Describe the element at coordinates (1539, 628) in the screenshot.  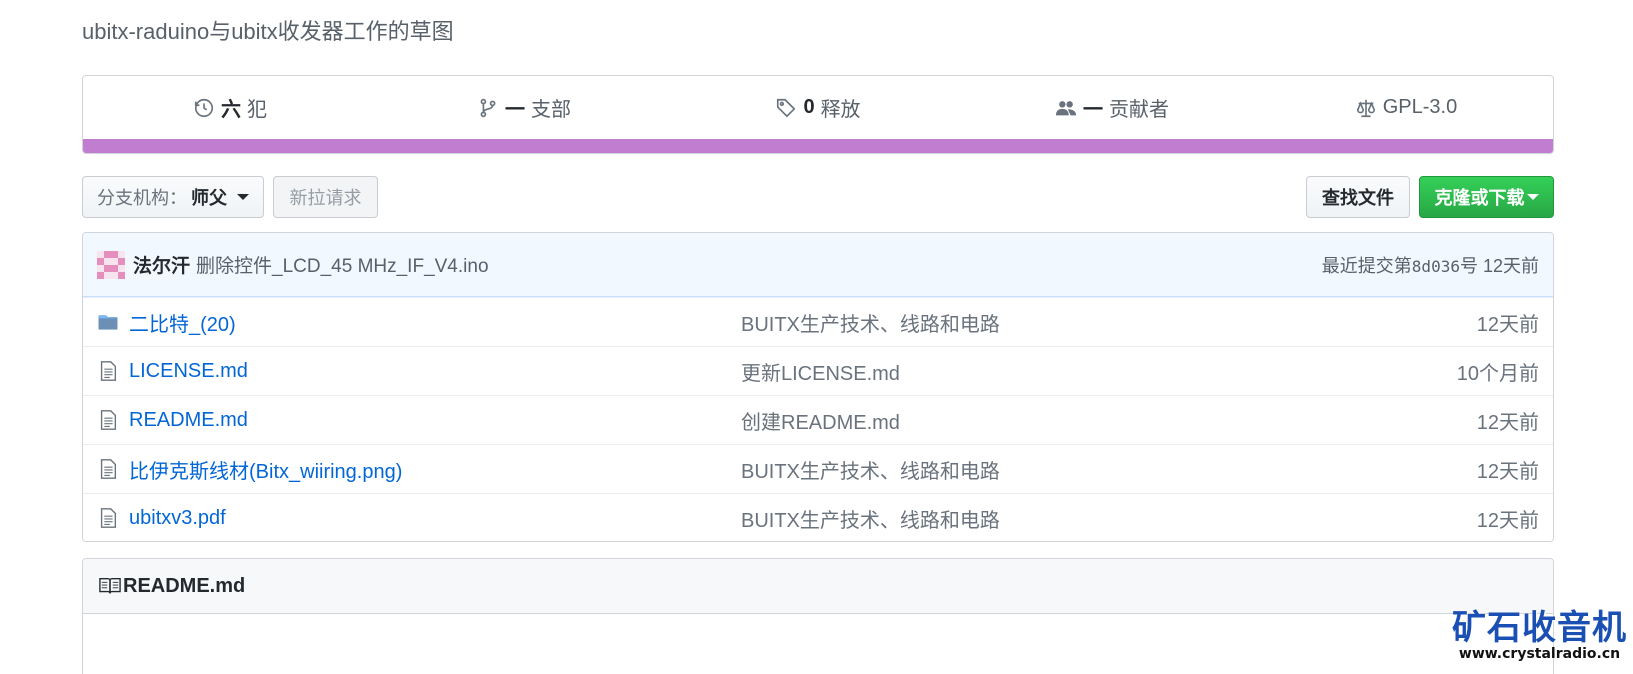
I see `watermark-title: 矿石收音机` at that location.